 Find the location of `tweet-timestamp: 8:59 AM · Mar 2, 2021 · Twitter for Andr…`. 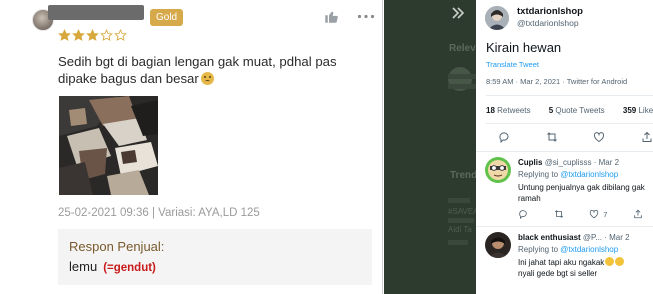

tweet-timestamp: 8:59 AM · Mar 2, 2021 · Twitter for Andr… is located at coordinates (556, 81).